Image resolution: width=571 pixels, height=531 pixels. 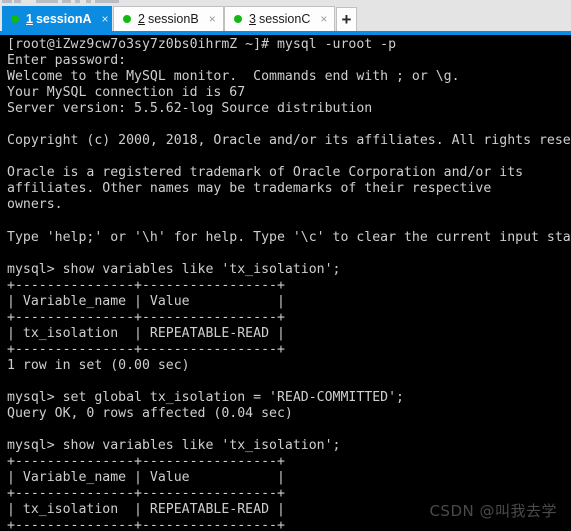 I want to click on tab-index-label: 2, so click(x=141, y=19).